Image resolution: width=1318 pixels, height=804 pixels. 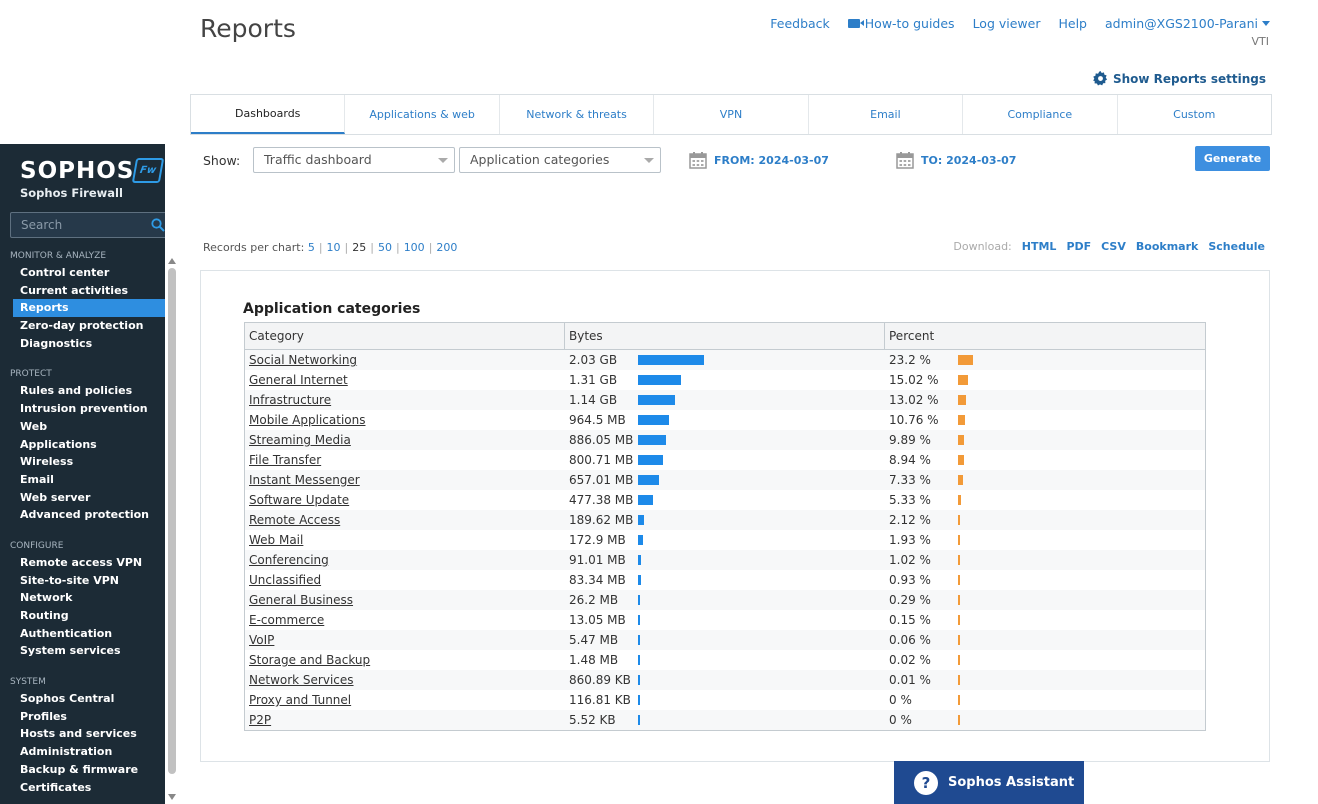 What do you see at coordinates (1007, 23) in the screenshot?
I see `log-viewer-link: Log viewer` at bounding box center [1007, 23].